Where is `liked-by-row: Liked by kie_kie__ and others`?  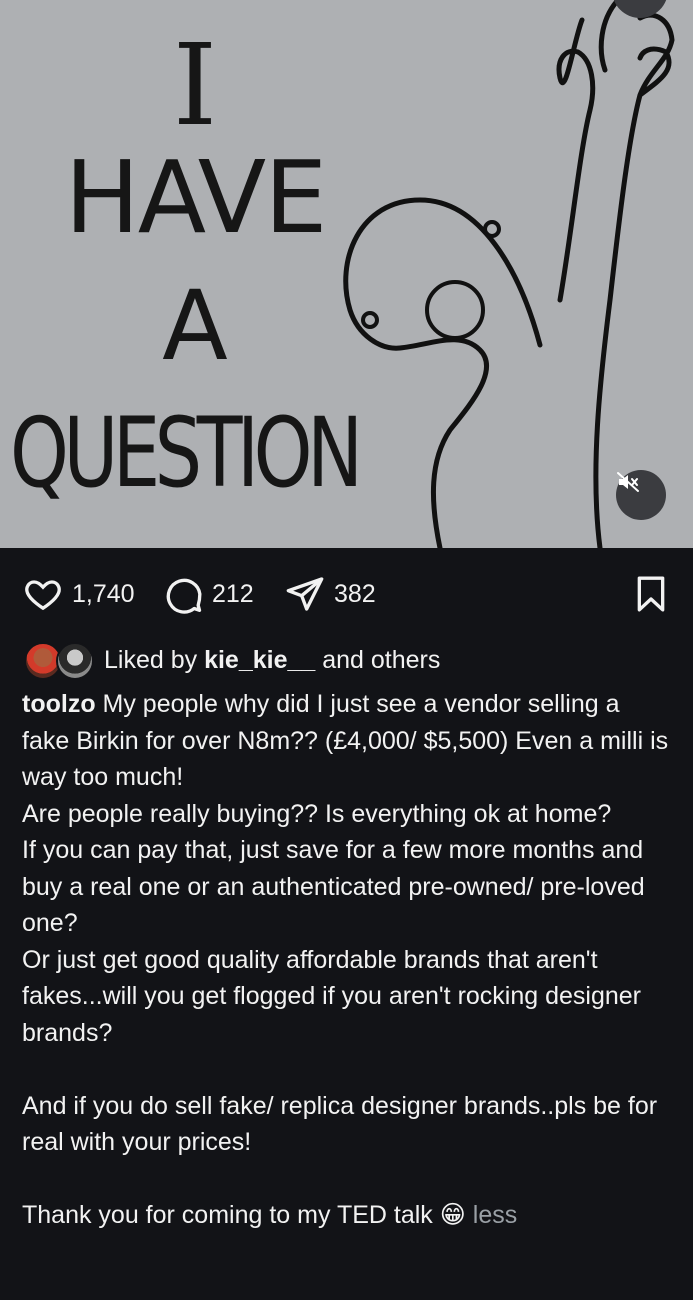
liked-by-row: Liked by kie_kie__ and others is located at coordinates (231, 660).